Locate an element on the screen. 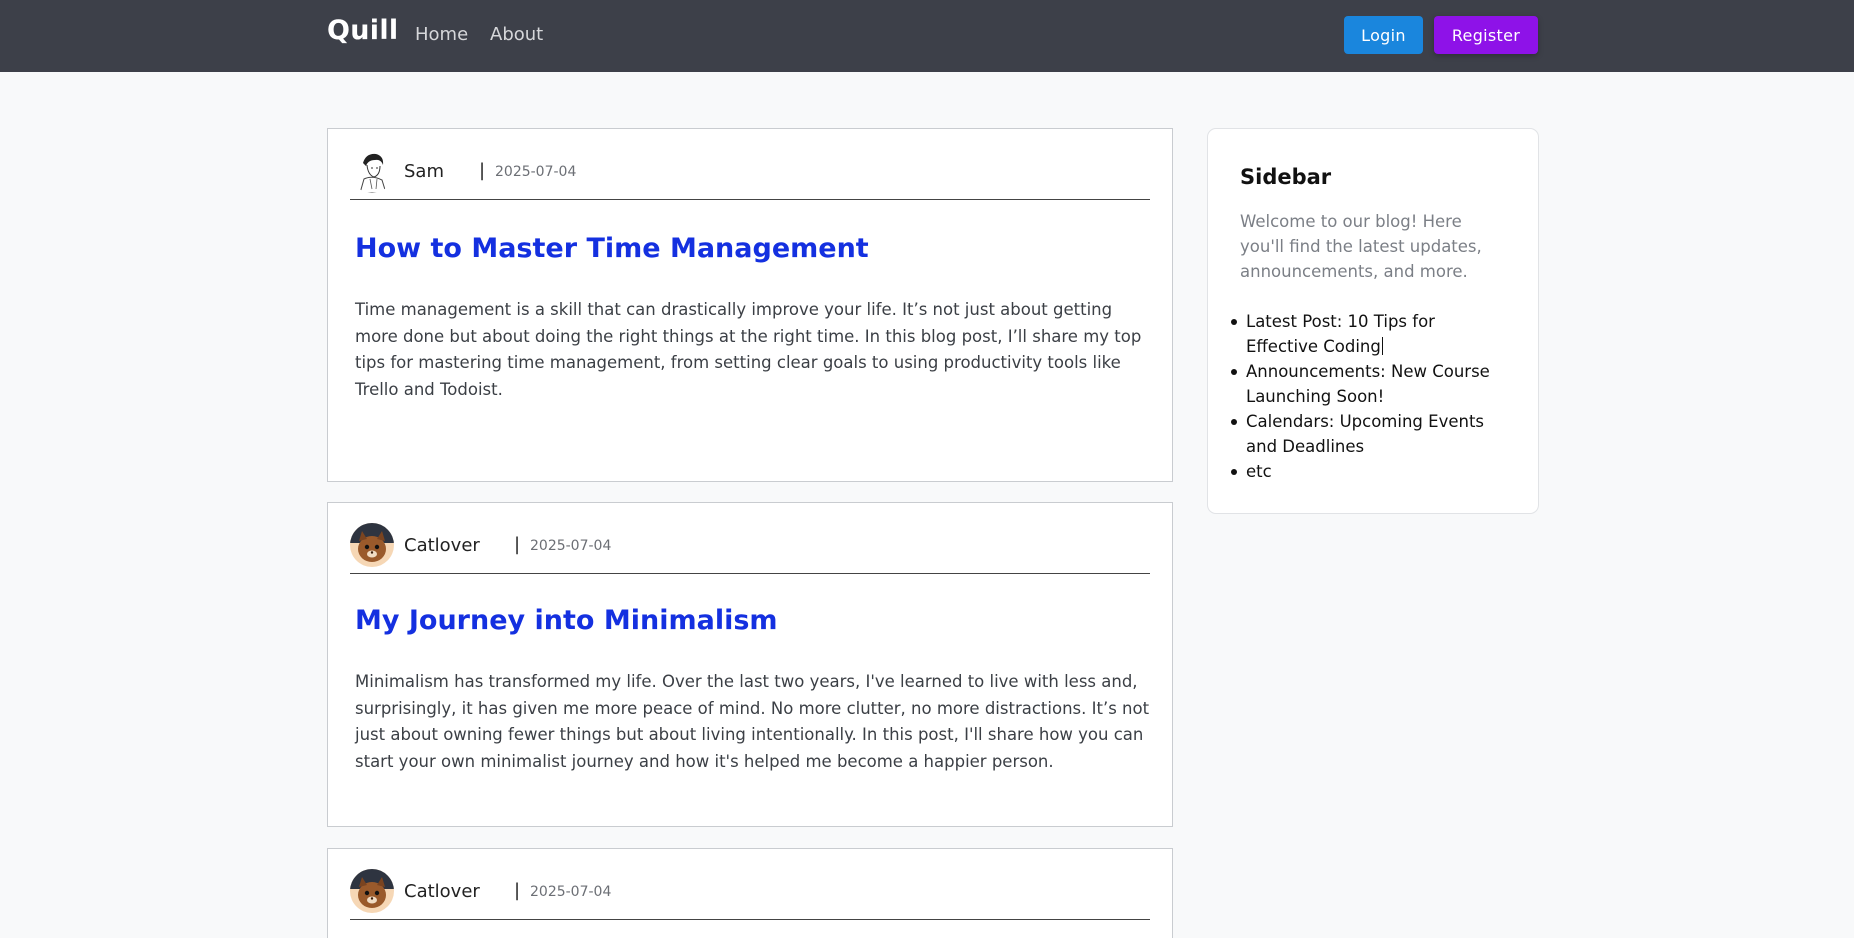  sketch-avatar-icon is located at coordinates (372, 171).